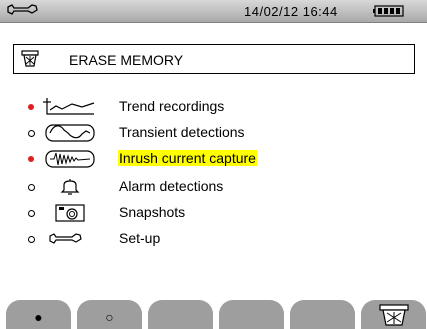  What do you see at coordinates (182, 132) in the screenshot?
I see `item-label: Transient detections` at bounding box center [182, 132].